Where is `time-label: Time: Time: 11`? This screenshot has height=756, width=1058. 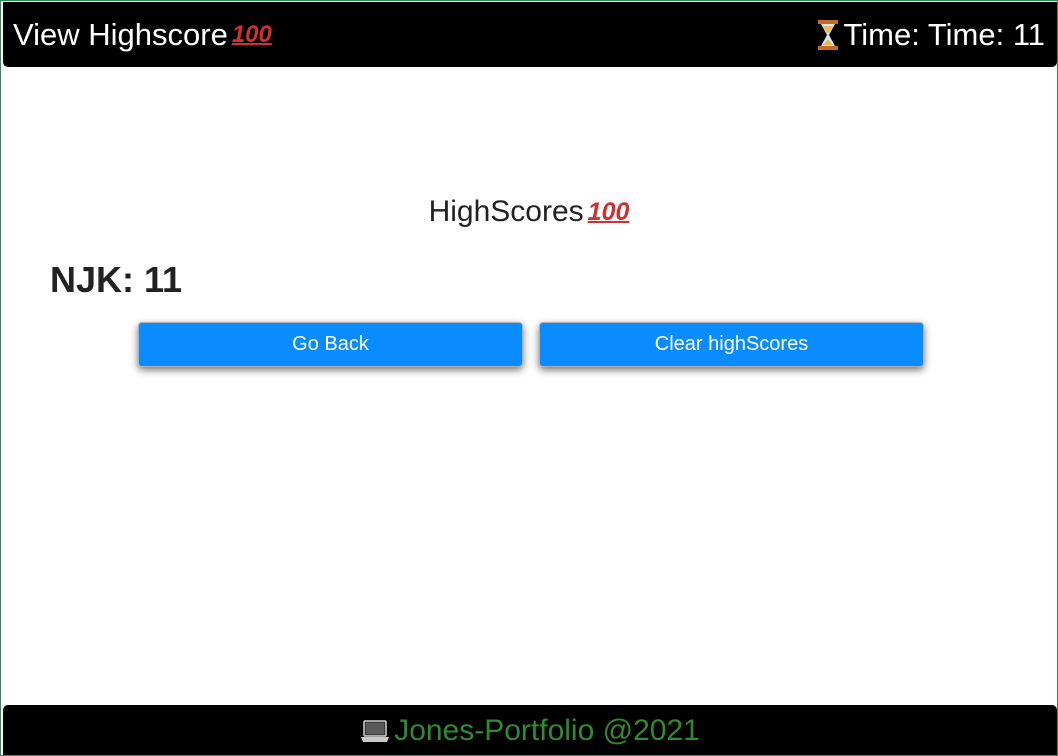
time-label: Time: Time: 11 is located at coordinates (944, 34).